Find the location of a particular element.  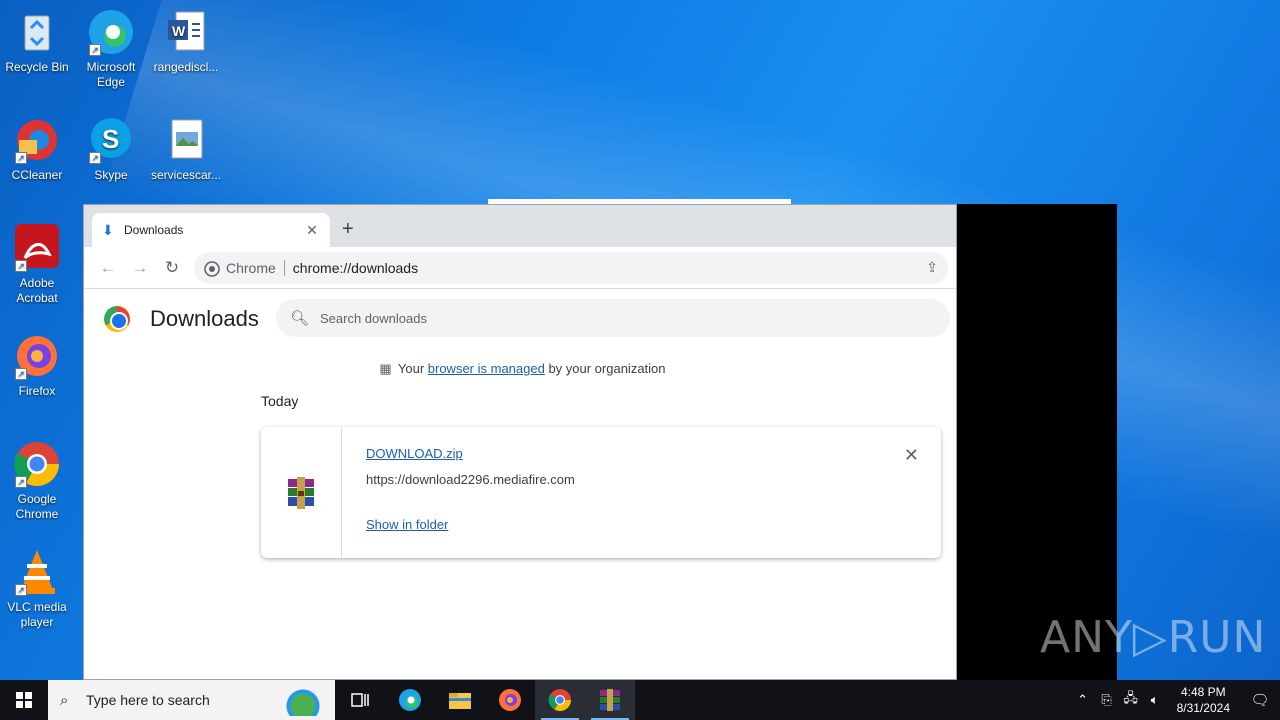

desktop-icon-edge: ↗ Microsoft Edge is located at coordinates (111, 49).